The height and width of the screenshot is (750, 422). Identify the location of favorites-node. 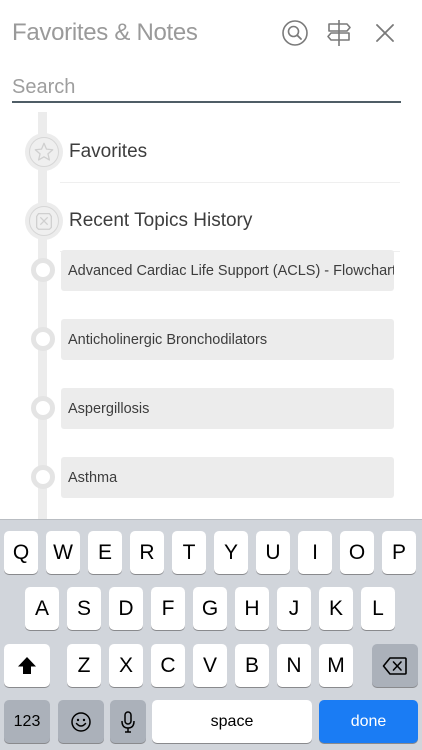
(44, 152).